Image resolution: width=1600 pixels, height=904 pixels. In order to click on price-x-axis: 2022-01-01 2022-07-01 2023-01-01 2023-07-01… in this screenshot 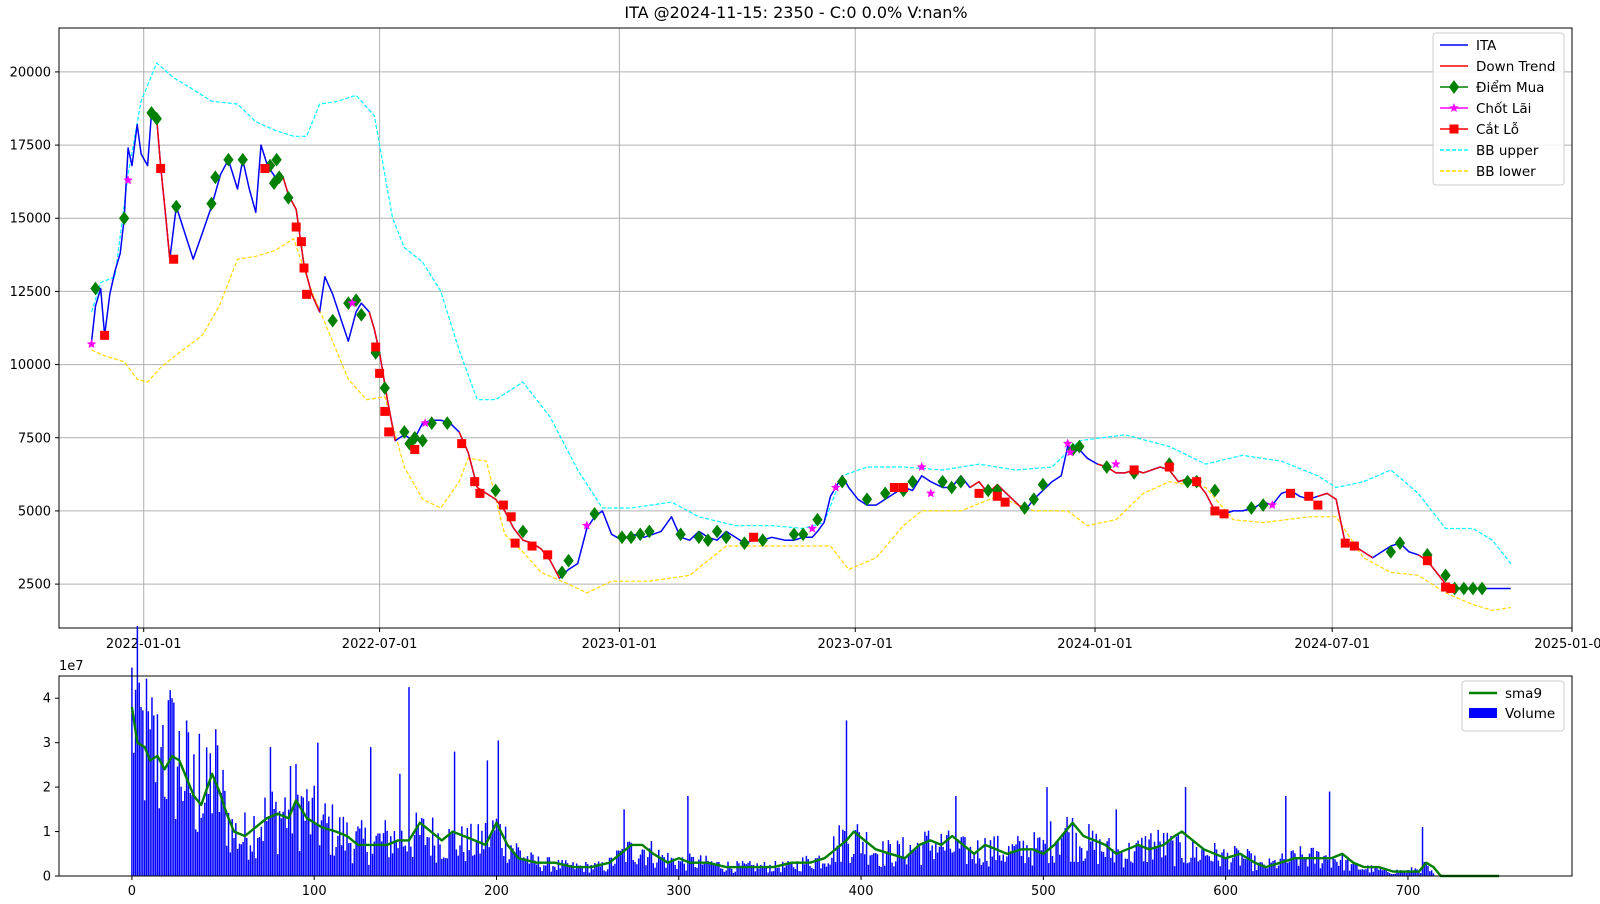, I will do `click(853, 640)`.